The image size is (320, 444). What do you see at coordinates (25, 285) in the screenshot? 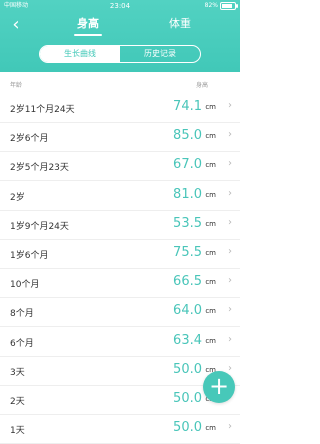
I see `row-age: 10个月` at bounding box center [25, 285].